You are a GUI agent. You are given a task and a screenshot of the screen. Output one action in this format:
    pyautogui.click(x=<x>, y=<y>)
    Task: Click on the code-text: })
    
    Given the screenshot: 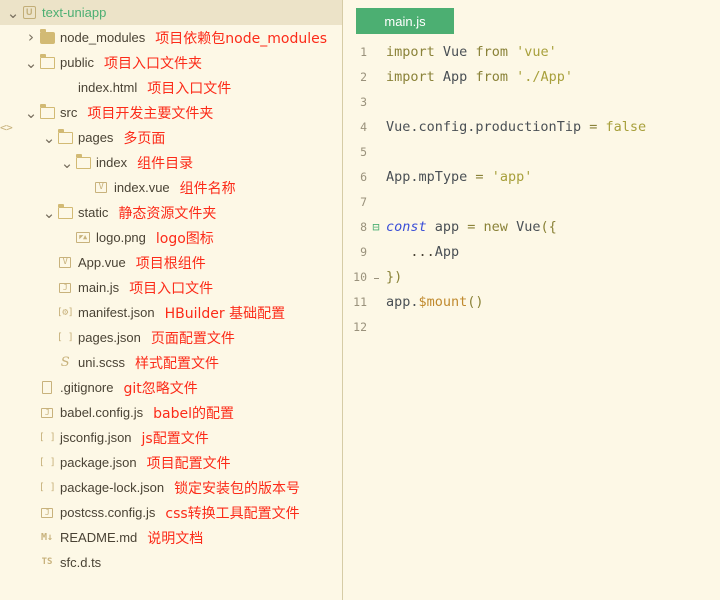 What is the action you would take?
    pyautogui.click(x=392, y=277)
    